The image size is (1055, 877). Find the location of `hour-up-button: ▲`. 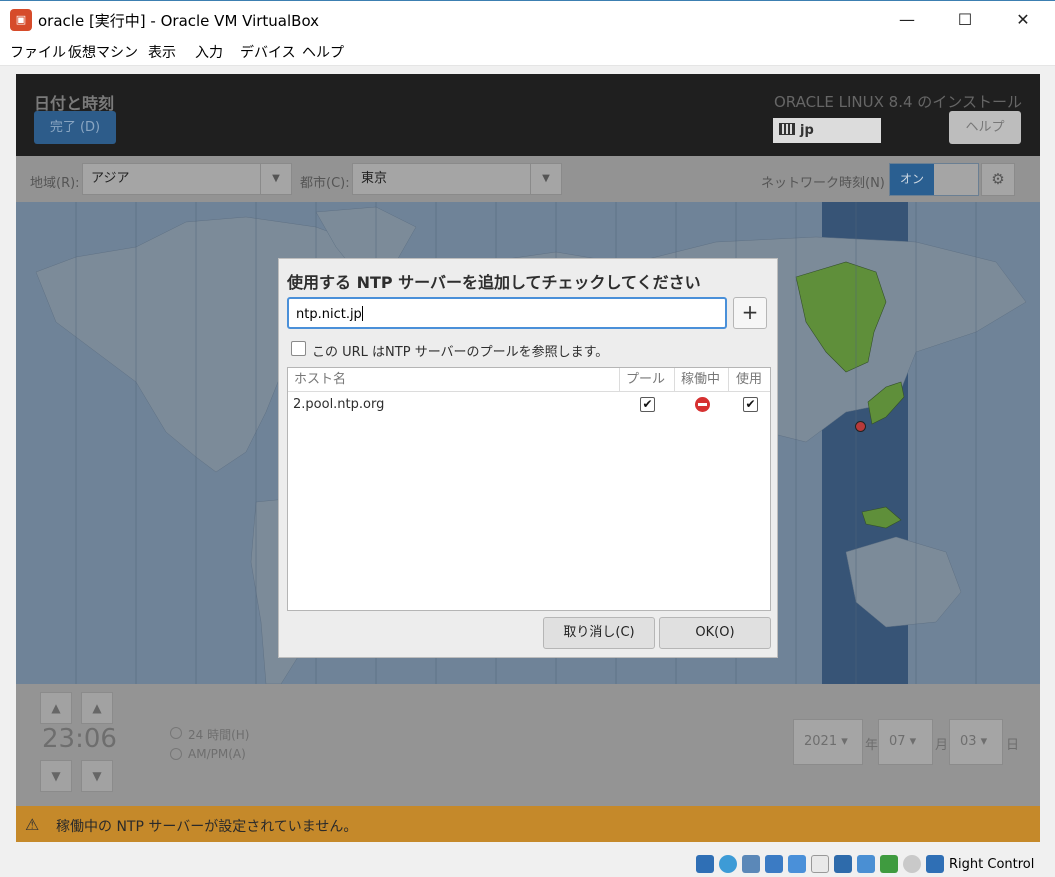

hour-up-button: ▲ is located at coordinates (56, 708).